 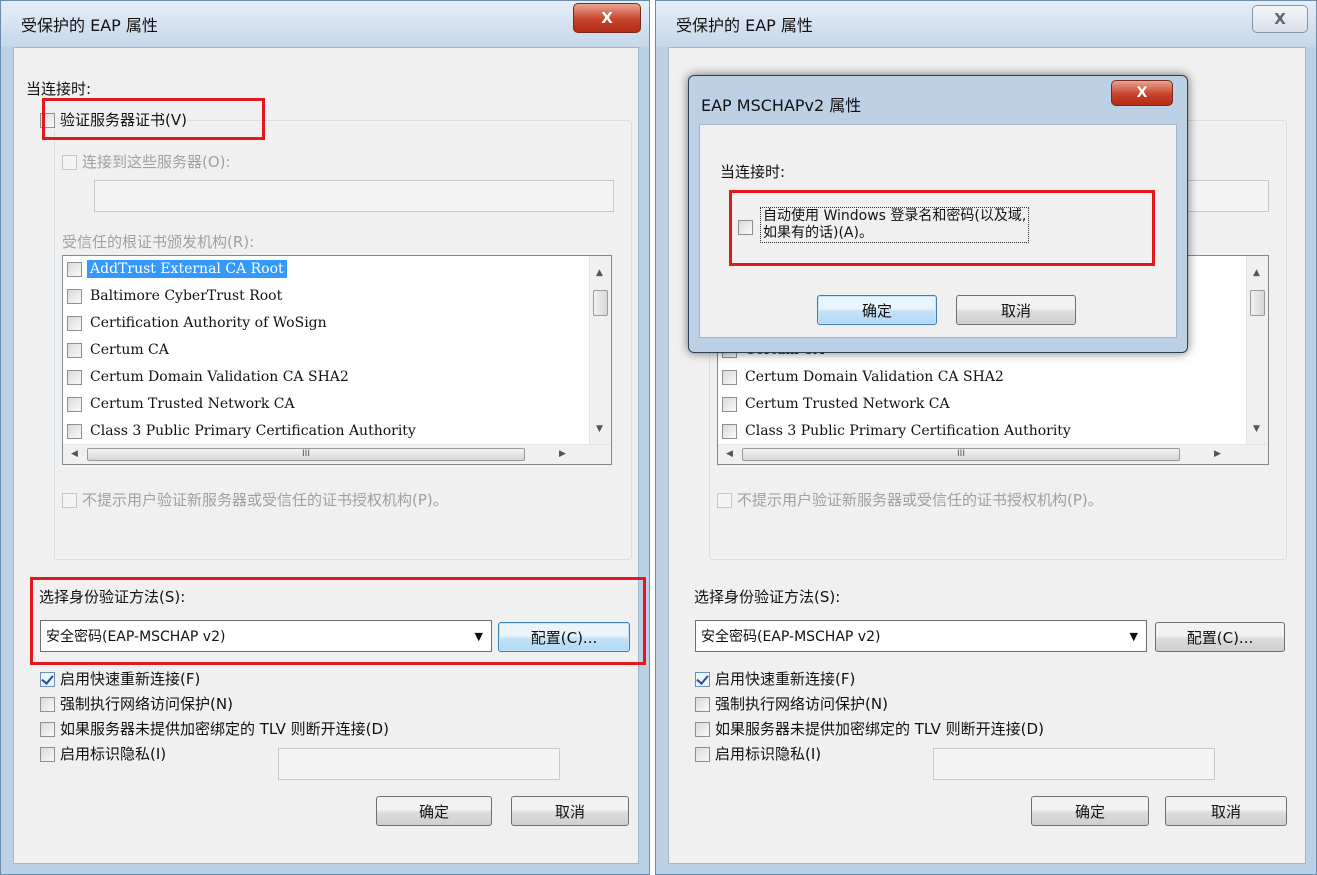 I want to click on list-item: Certification Authority of WoSign, so click(x=198, y=323).